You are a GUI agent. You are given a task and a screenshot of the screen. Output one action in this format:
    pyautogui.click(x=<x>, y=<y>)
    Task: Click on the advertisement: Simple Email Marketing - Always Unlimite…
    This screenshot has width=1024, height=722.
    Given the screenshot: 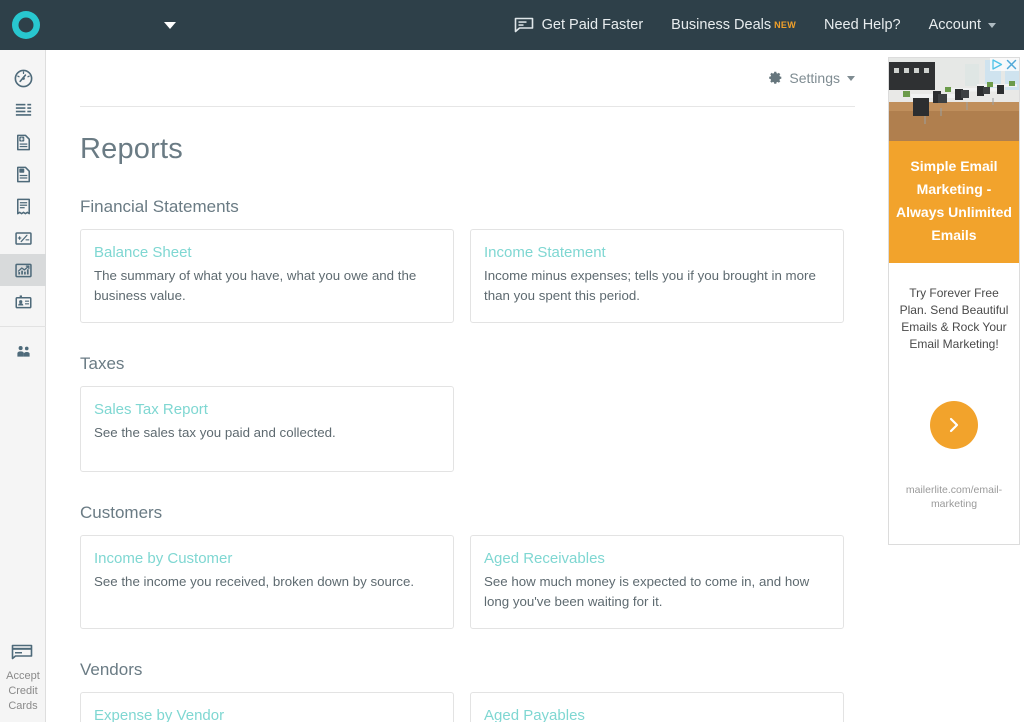 What is the action you would take?
    pyautogui.click(x=954, y=301)
    